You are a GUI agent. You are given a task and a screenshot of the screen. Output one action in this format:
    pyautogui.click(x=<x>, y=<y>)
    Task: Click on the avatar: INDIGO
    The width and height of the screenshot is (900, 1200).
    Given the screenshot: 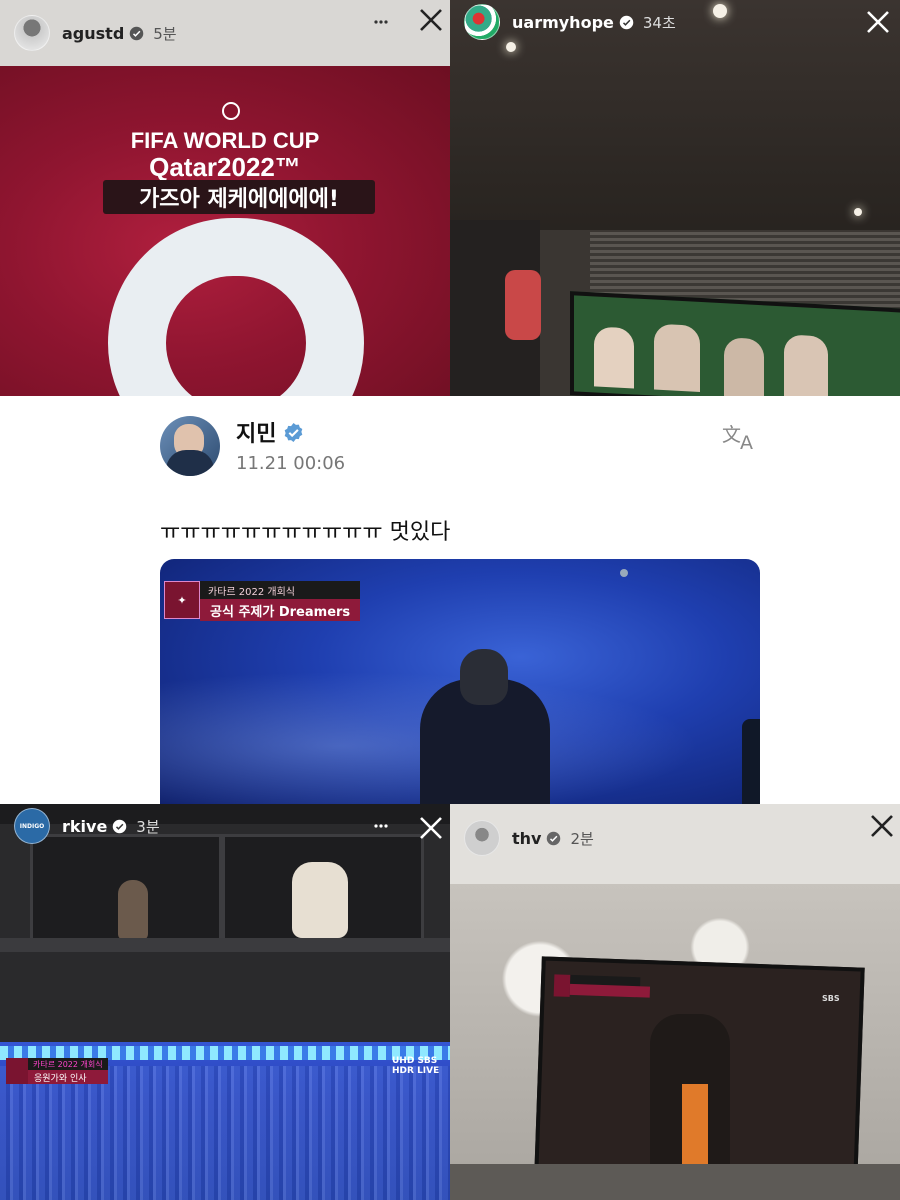 What is the action you would take?
    pyautogui.click(x=32, y=826)
    